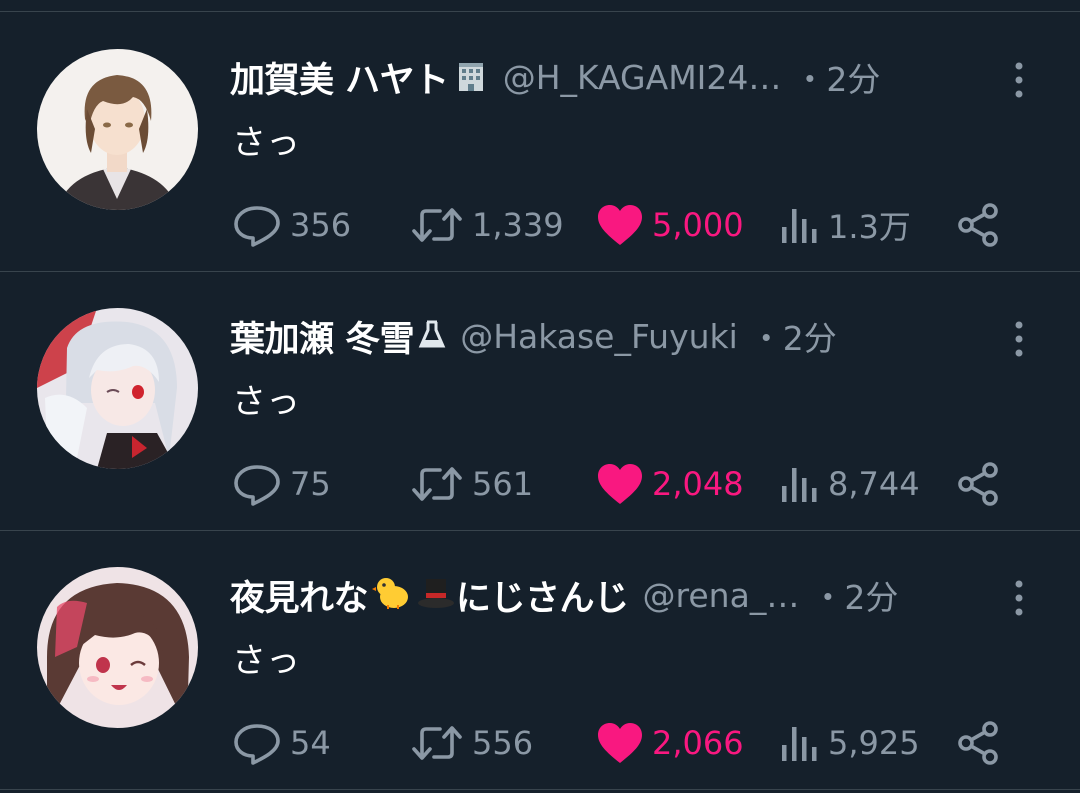 The width and height of the screenshot is (1080, 793). I want to click on like-button: 2,048, so click(670, 484).